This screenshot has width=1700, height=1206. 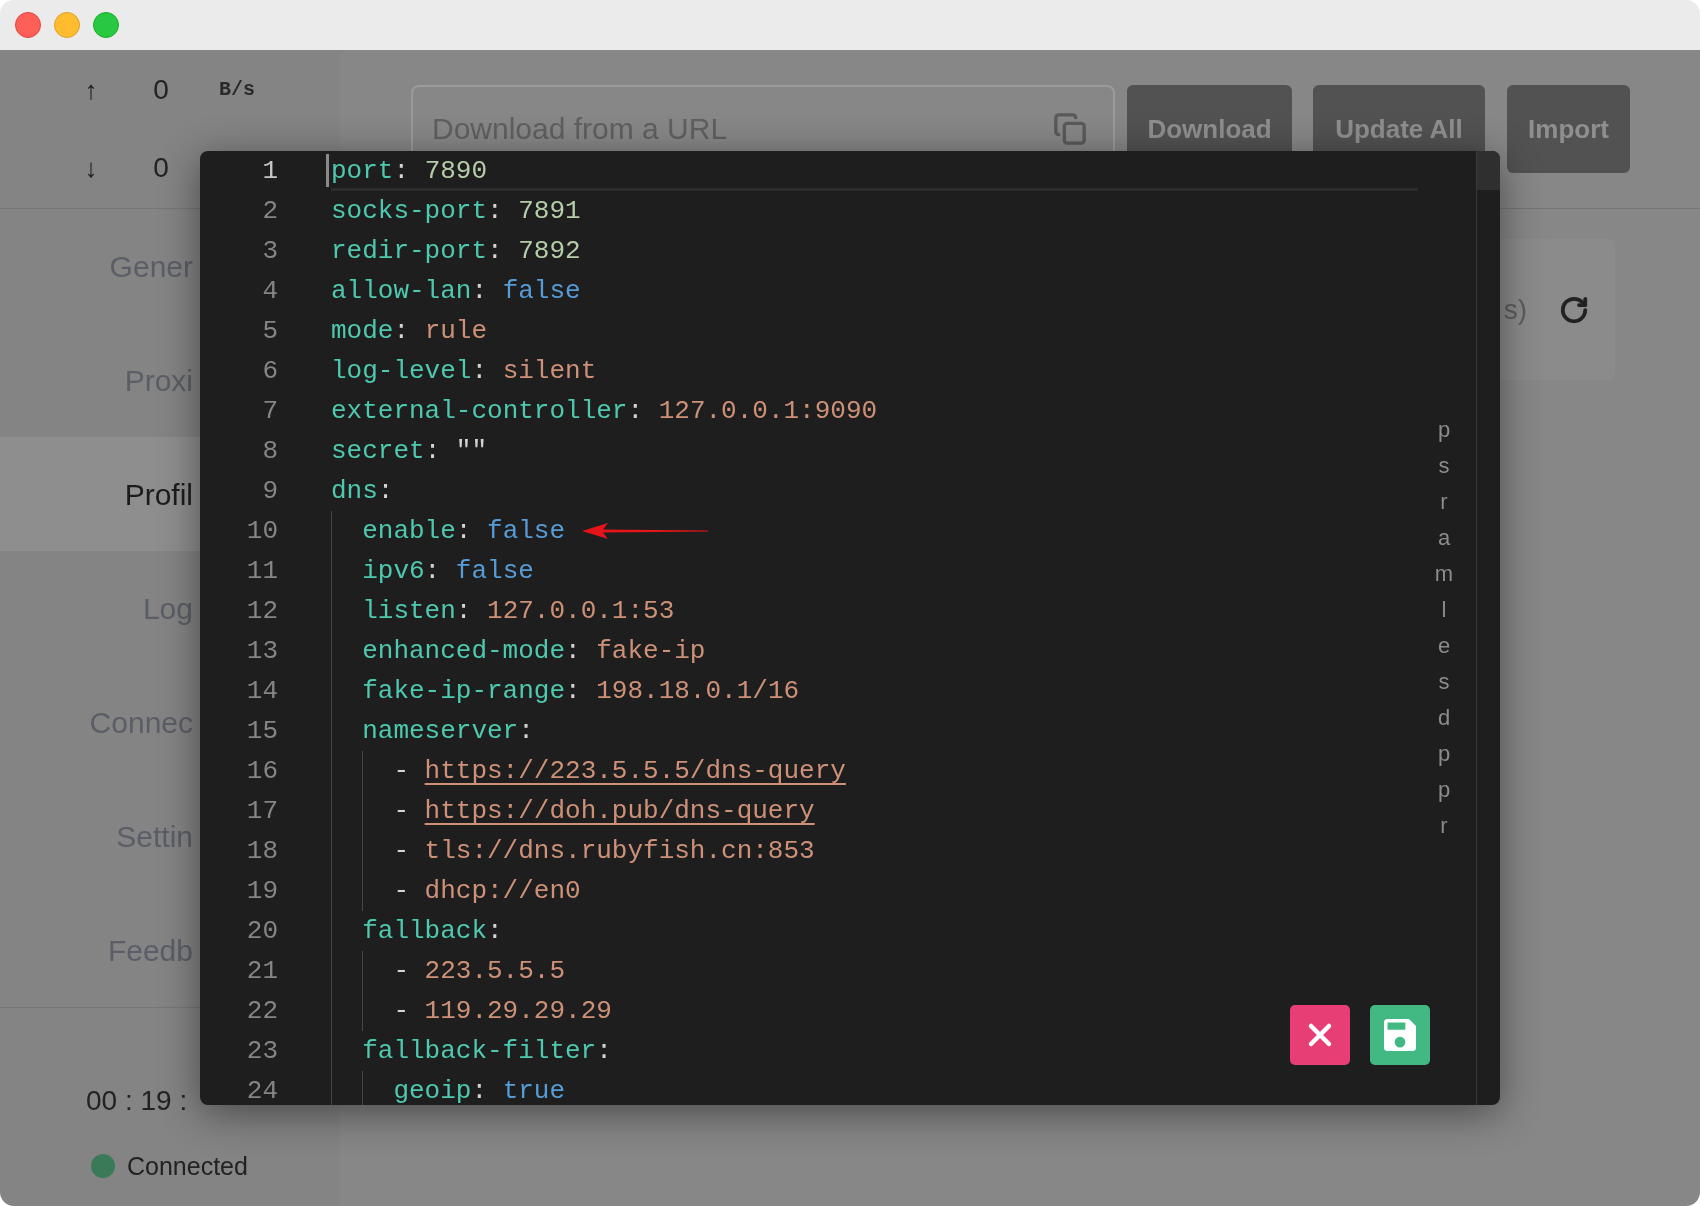 I want to click on connection-status: Connected, so click(x=187, y=1166).